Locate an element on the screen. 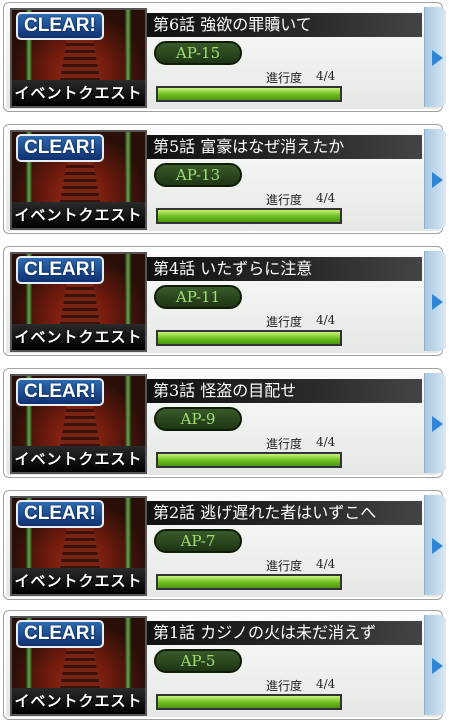  ap-cost-badge: AP-5 is located at coordinates (198, 661).